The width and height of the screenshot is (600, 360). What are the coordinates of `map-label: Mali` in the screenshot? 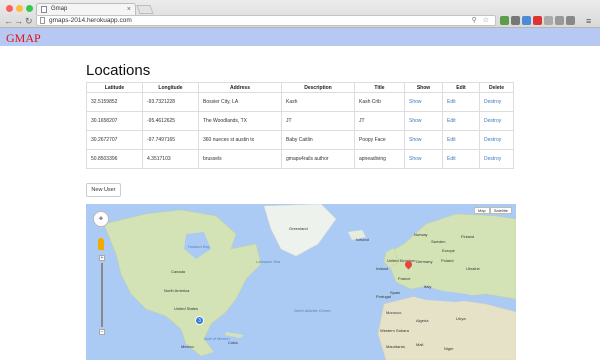 It's located at (420, 344).